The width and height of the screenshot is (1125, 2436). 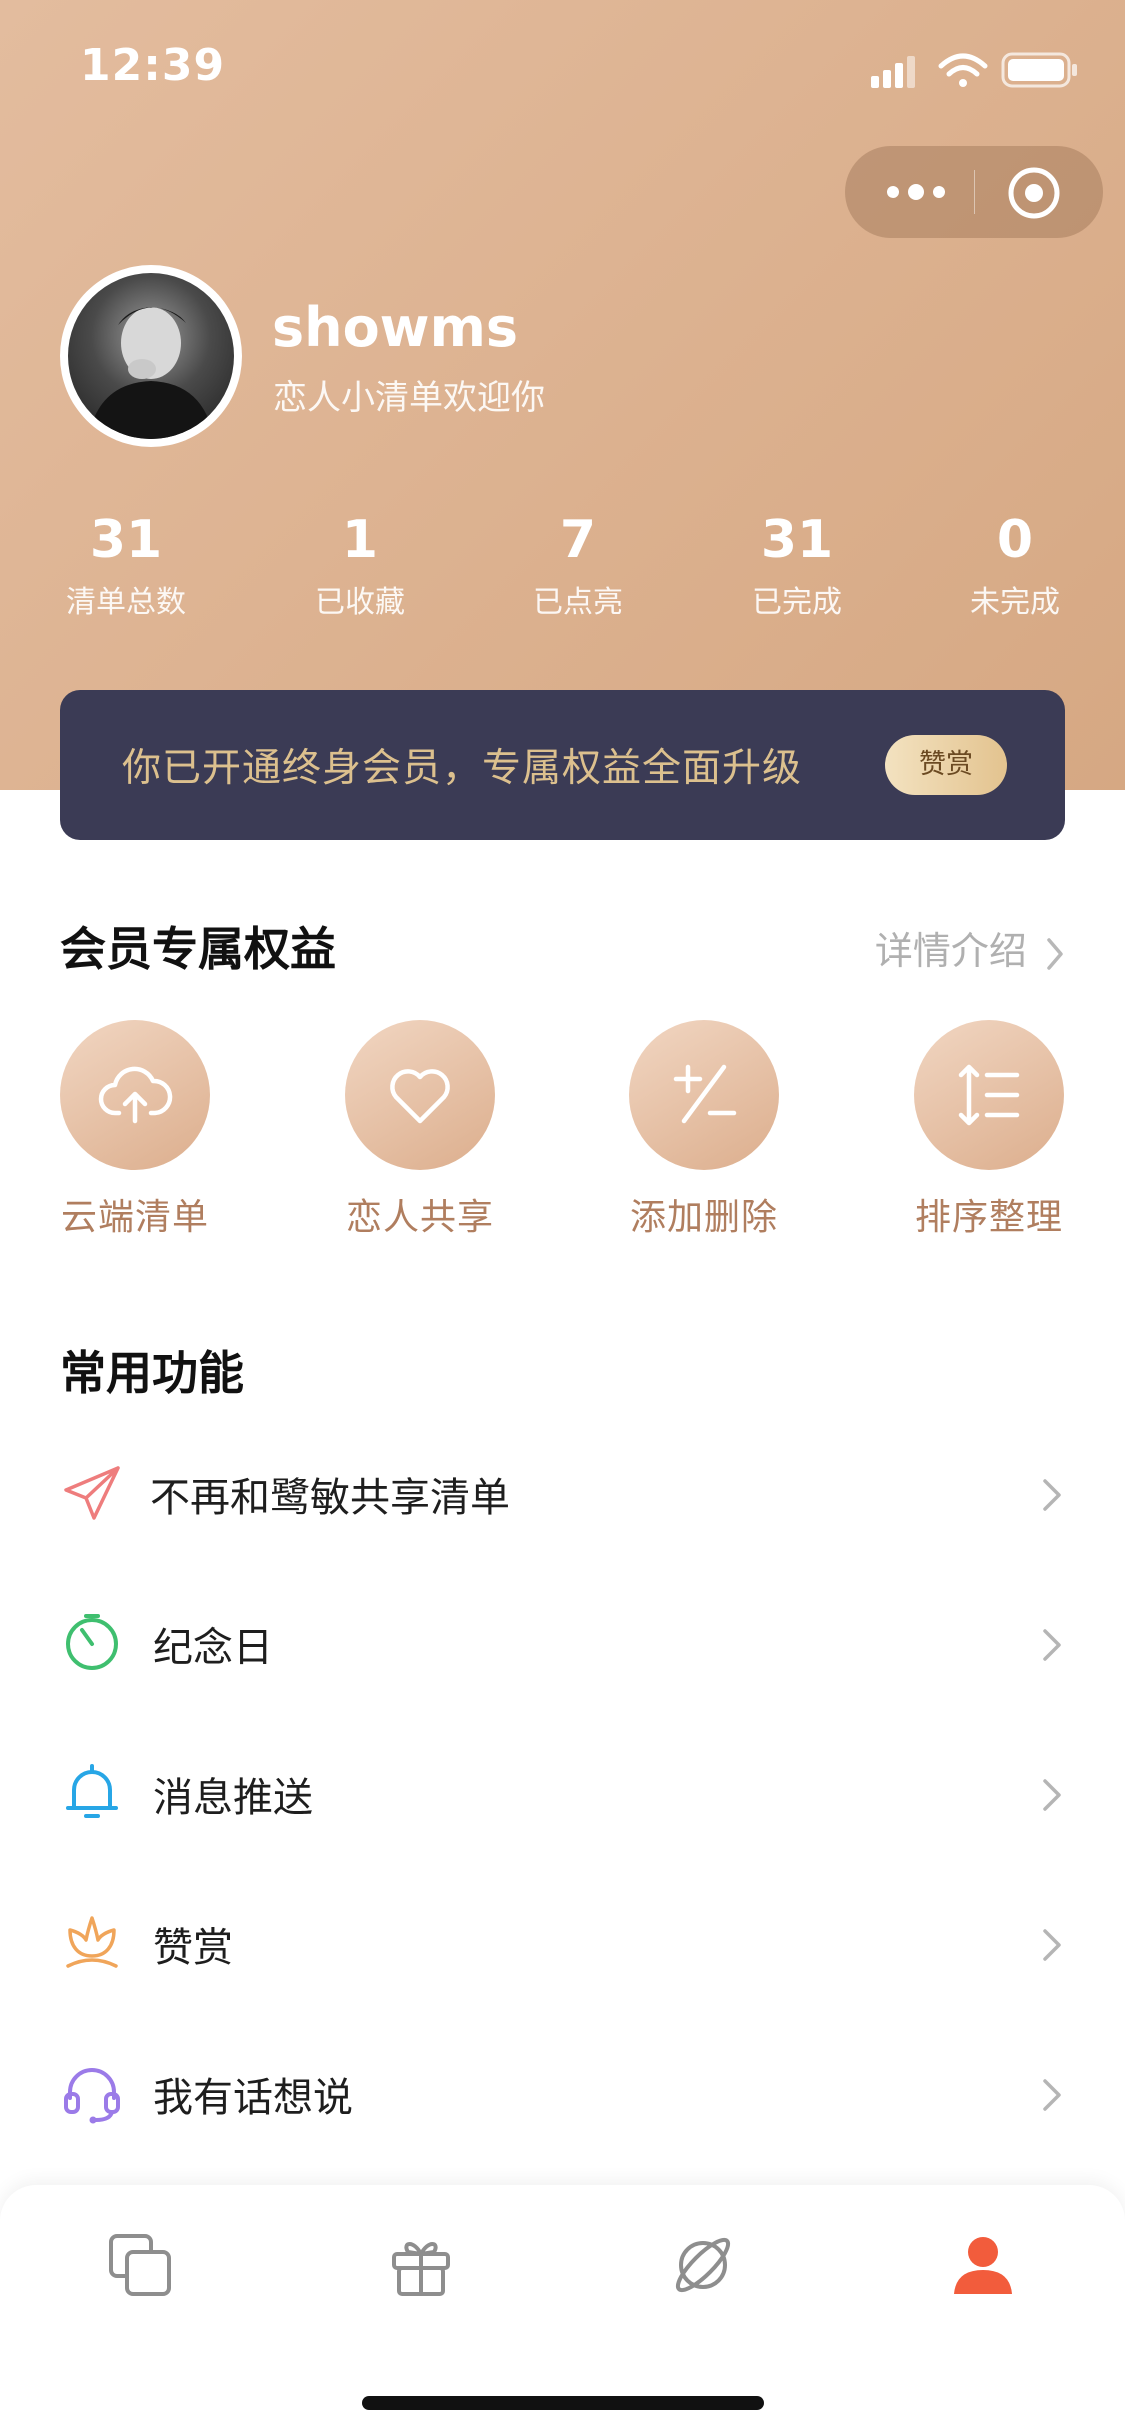 I want to click on close-target-icon, so click(x=1034, y=193).